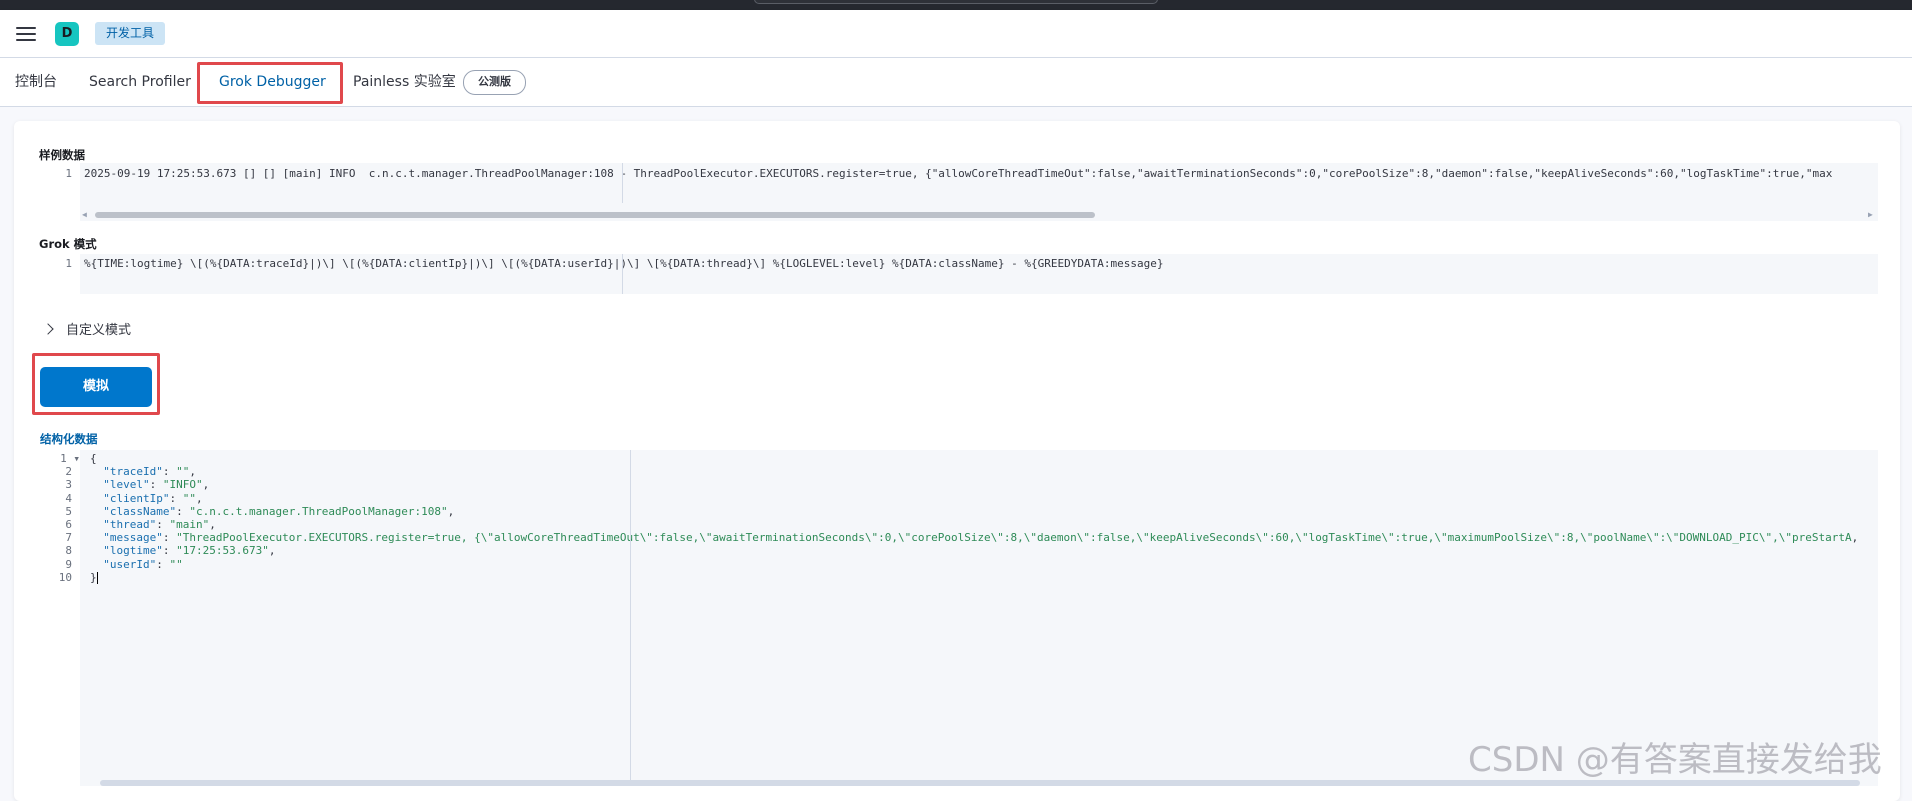 This screenshot has height=801, width=1912. I want to click on simulate-button: 模拟, so click(96, 387).